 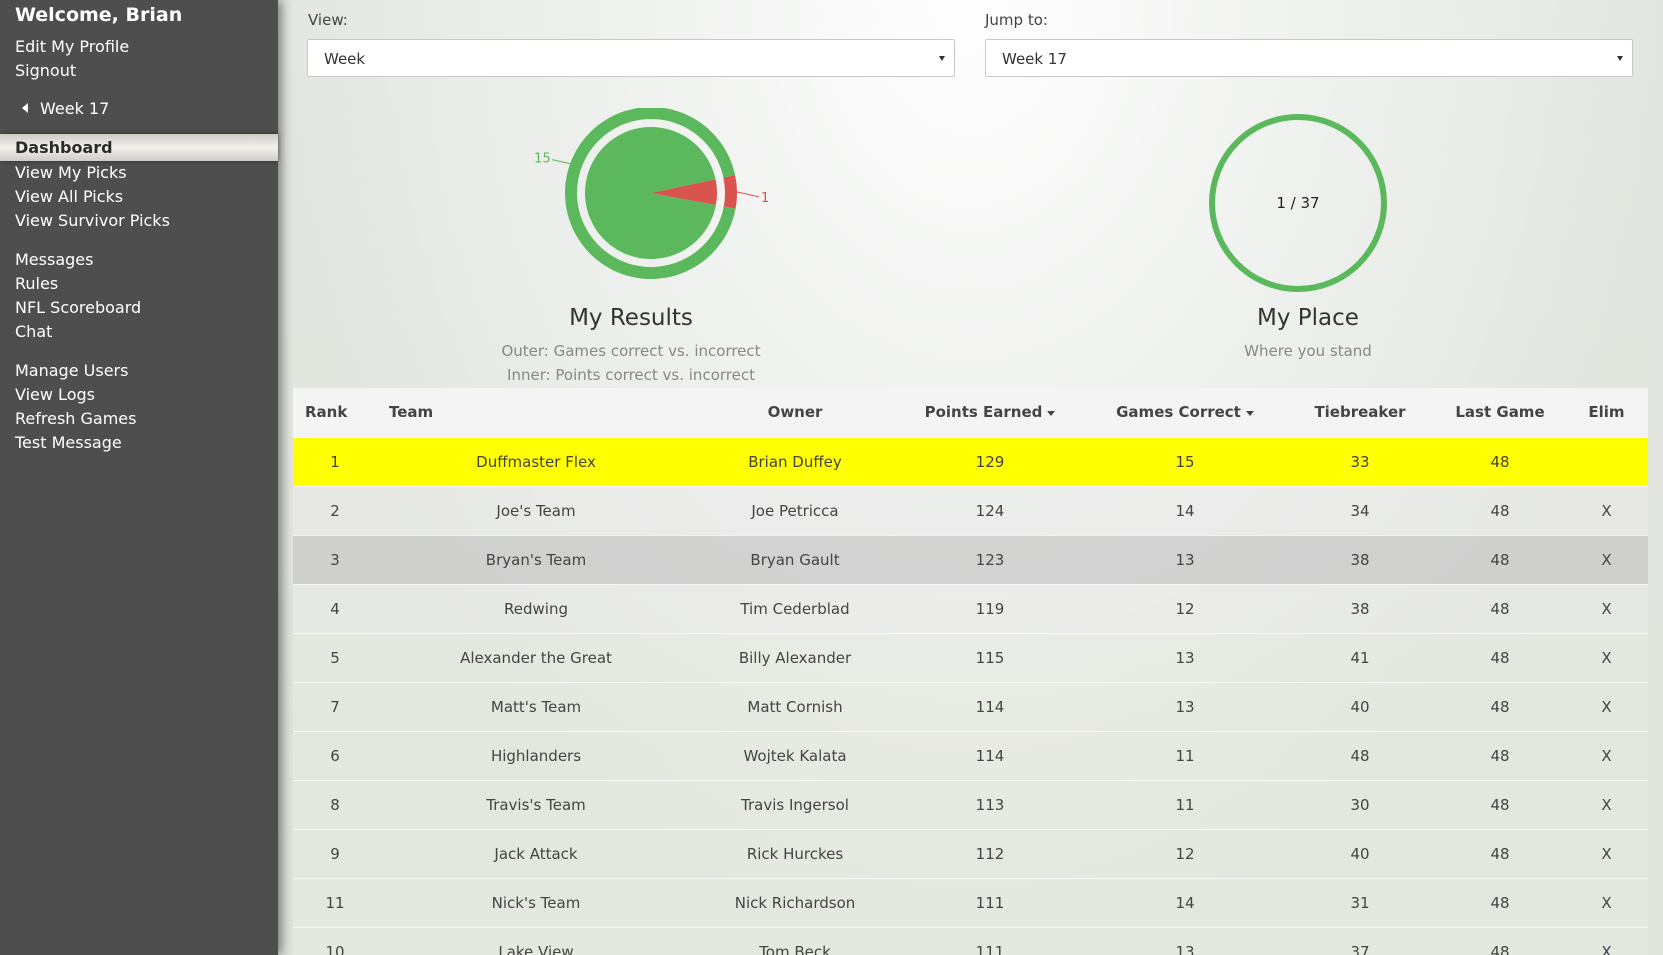 I want to click on edit-profile-link: Edit My Profile, so click(x=72, y=46).